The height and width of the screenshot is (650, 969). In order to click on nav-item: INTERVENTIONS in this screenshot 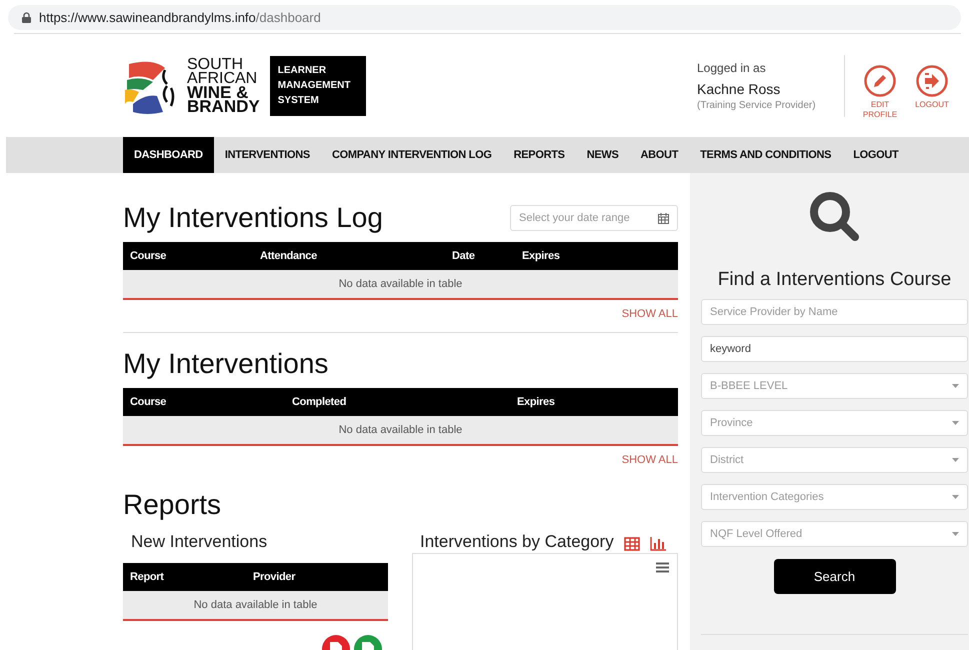, I will do `click(267, 155)`.